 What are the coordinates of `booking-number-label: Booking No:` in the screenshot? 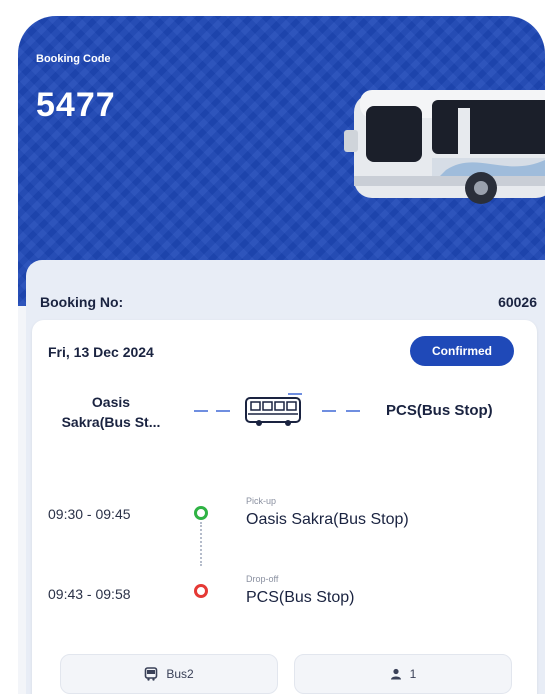 It's located at (82, 302).